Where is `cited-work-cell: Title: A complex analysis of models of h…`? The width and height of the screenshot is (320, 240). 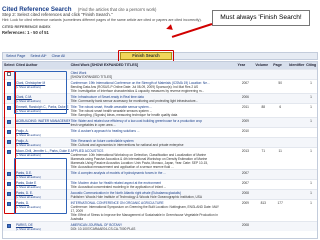 cited-work-cell: Title: A complex analysis of models of h… is located at coordinates (153, 174).